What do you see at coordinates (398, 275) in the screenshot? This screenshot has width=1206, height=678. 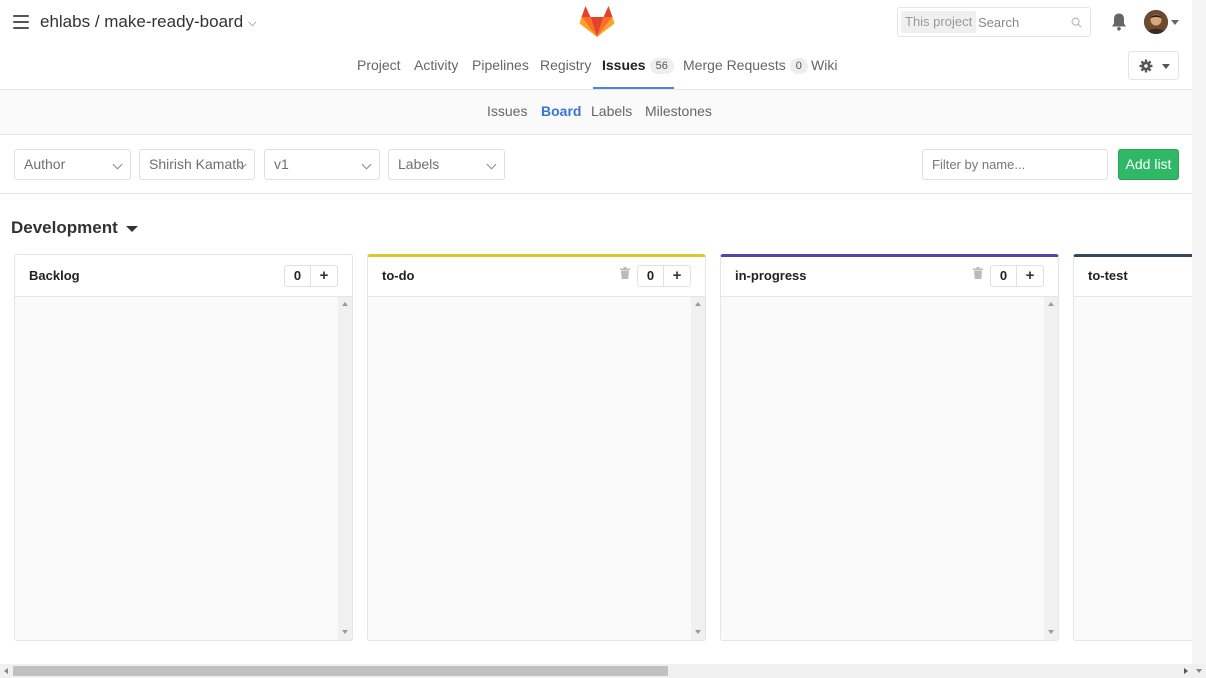 I see `list-title: to-do` at bounding box center [398, 275].